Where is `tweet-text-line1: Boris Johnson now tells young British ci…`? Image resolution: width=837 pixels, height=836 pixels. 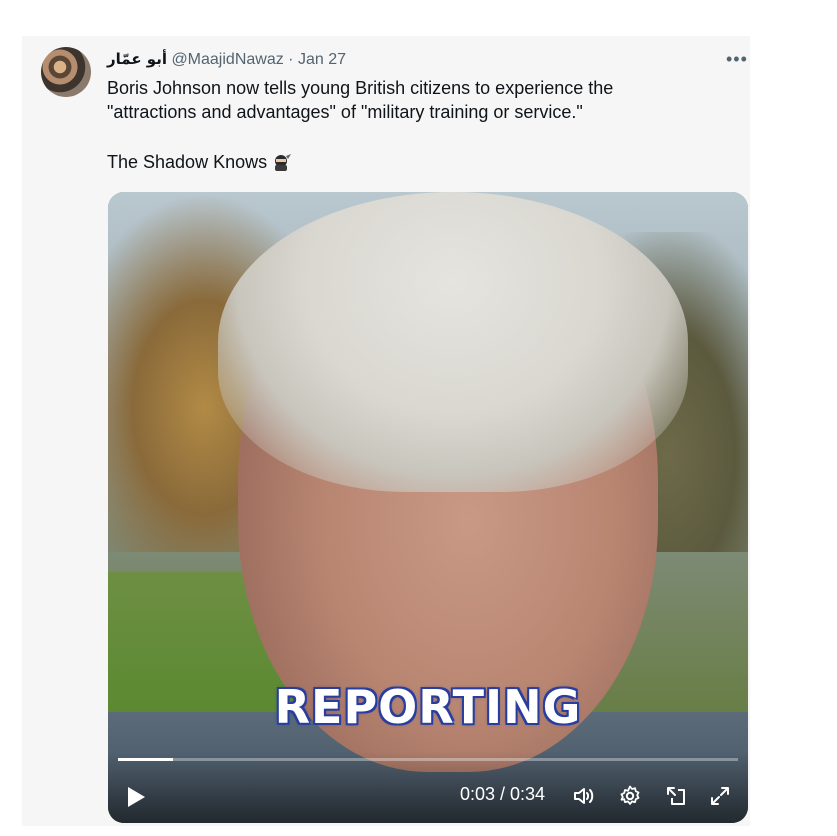
tweet-text-line1: Boris Johnson now tells young British ci… is located at coordinates (360, 100).